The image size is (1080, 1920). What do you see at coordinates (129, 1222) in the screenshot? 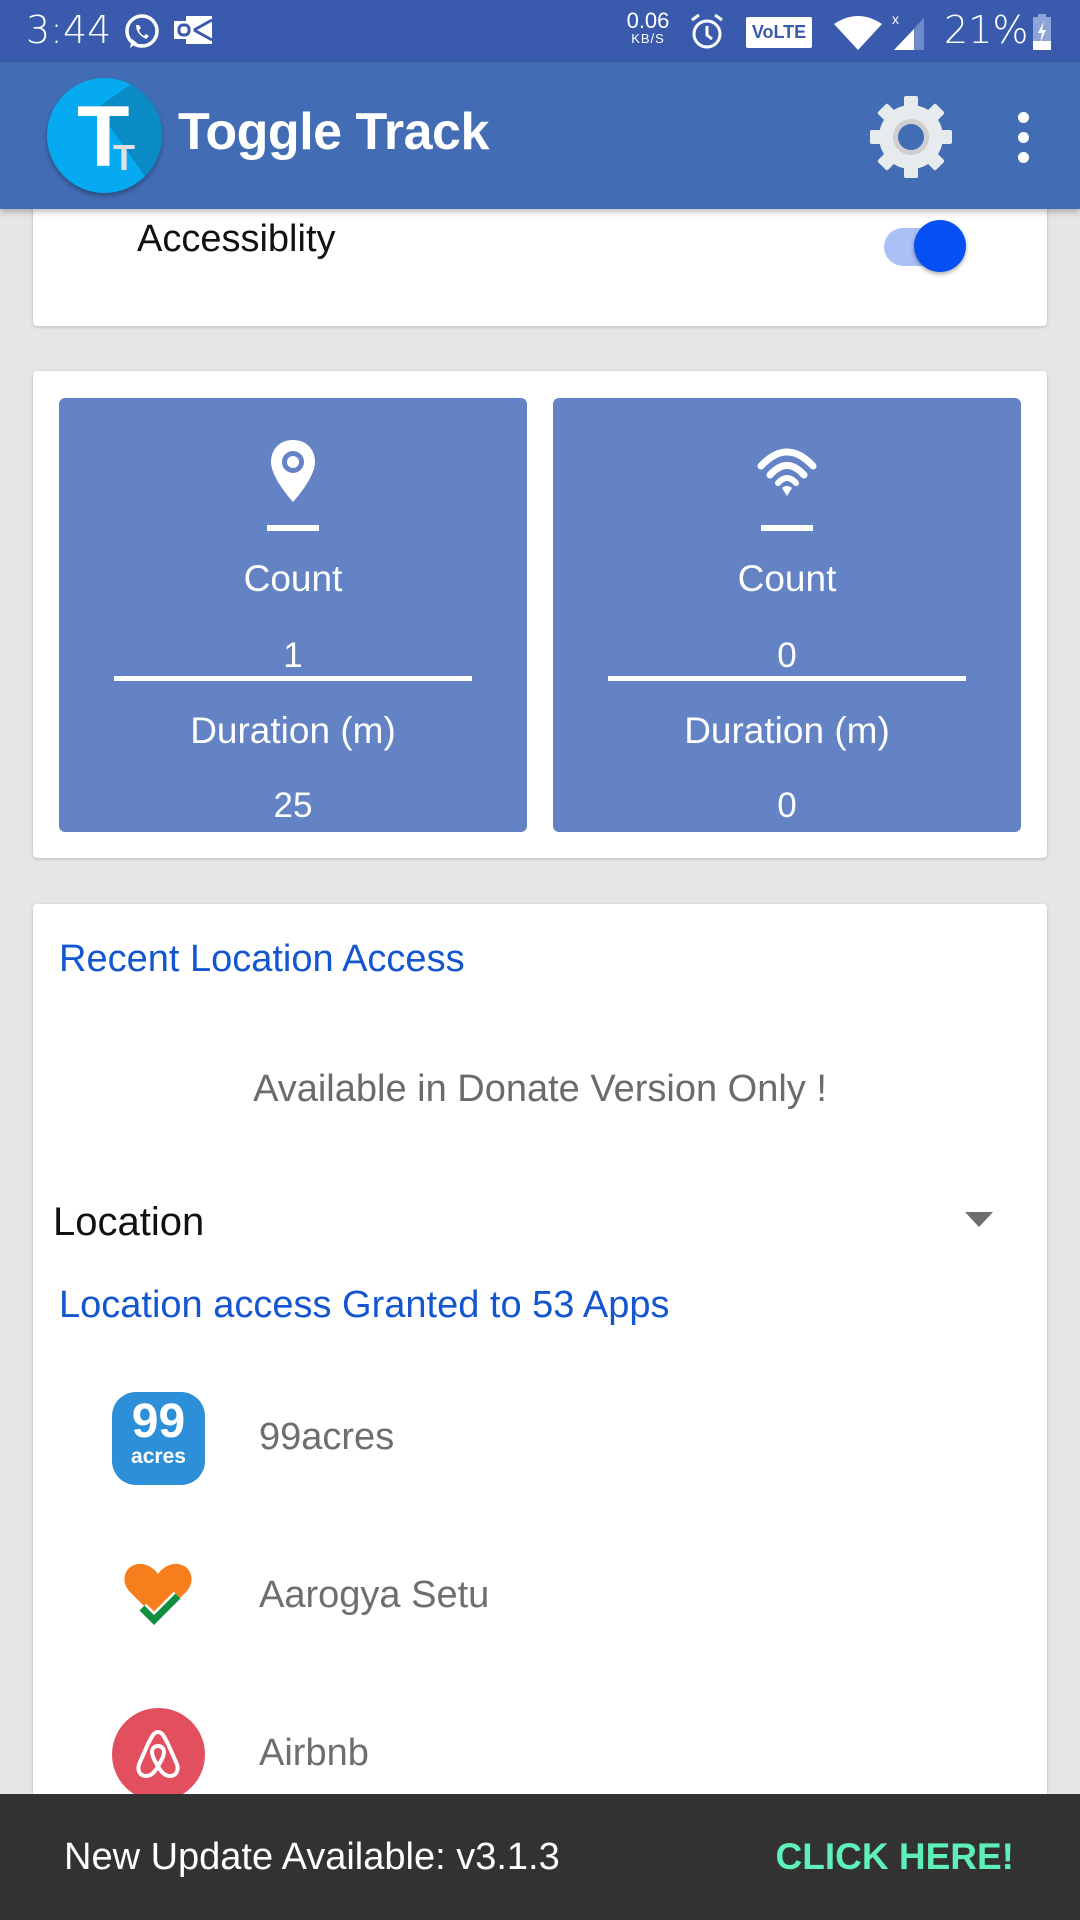
I see `permission-dropdown-value: Location` at bounding box center [129, 1222].